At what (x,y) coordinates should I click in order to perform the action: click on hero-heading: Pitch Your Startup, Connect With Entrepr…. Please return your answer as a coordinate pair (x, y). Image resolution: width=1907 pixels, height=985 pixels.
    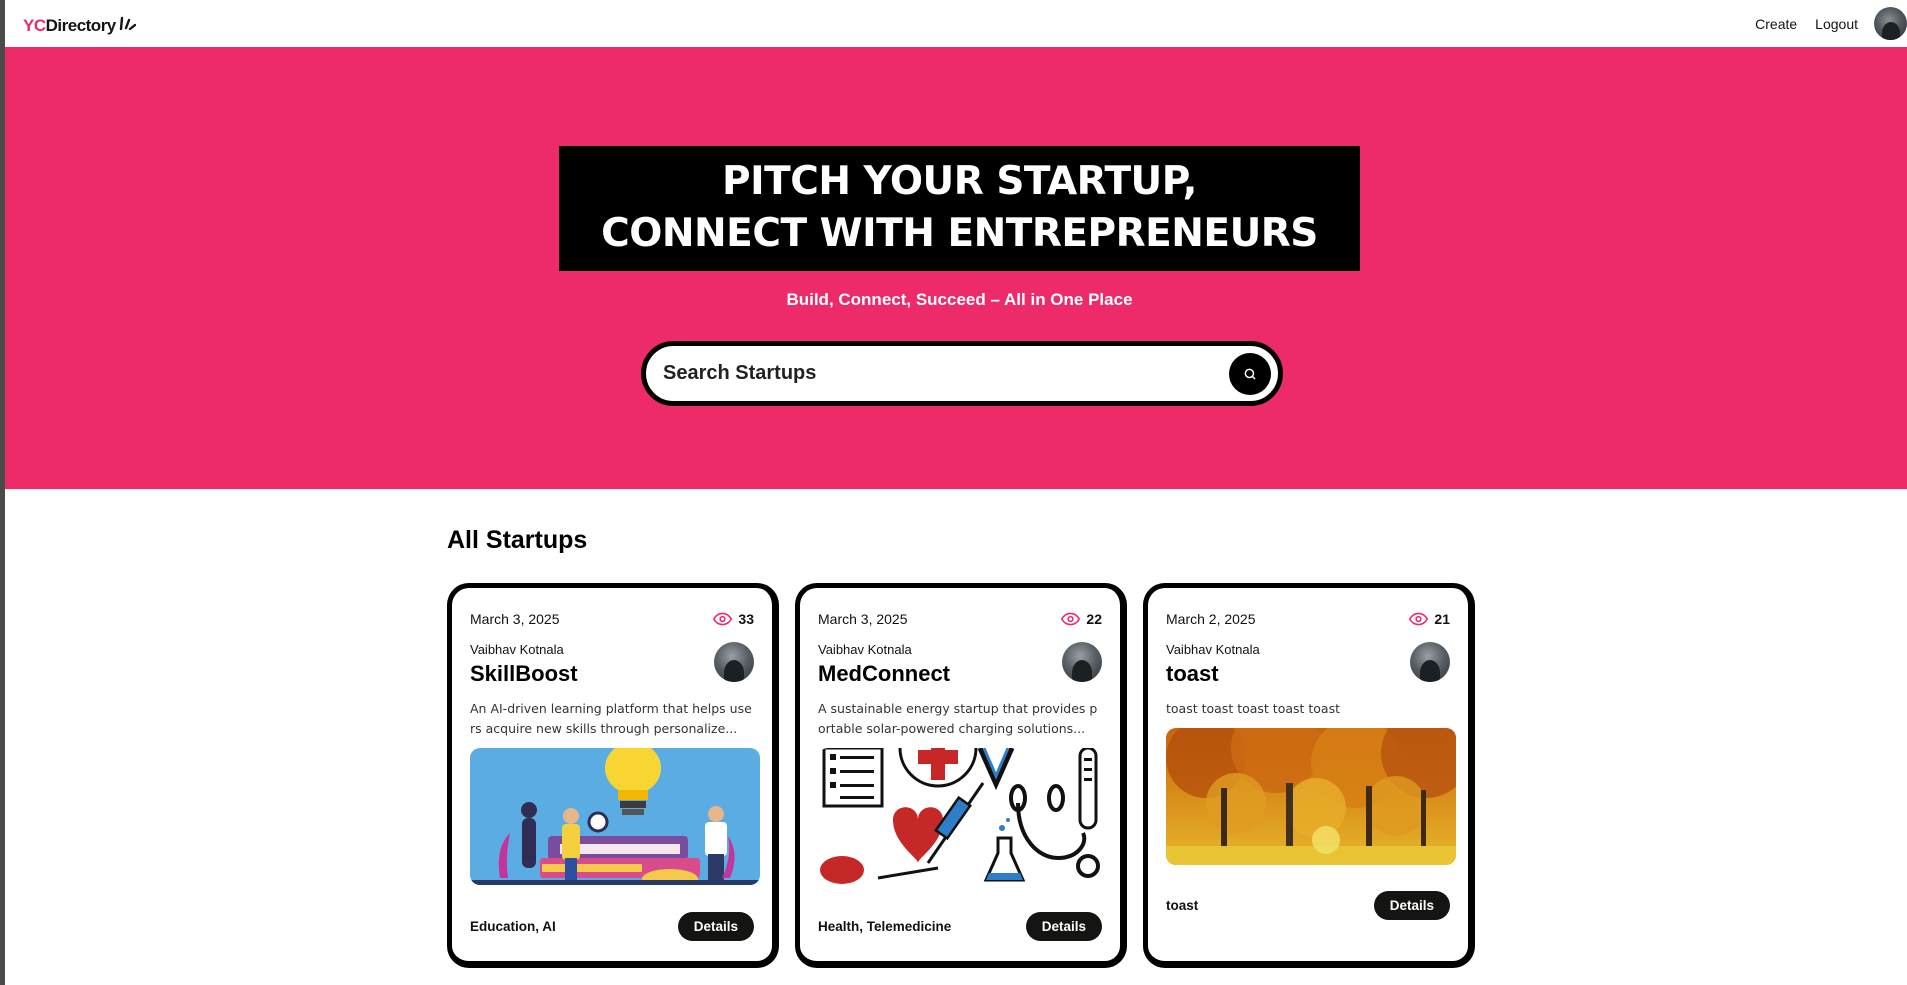
    Looking at the image, I should click on (959, 208).